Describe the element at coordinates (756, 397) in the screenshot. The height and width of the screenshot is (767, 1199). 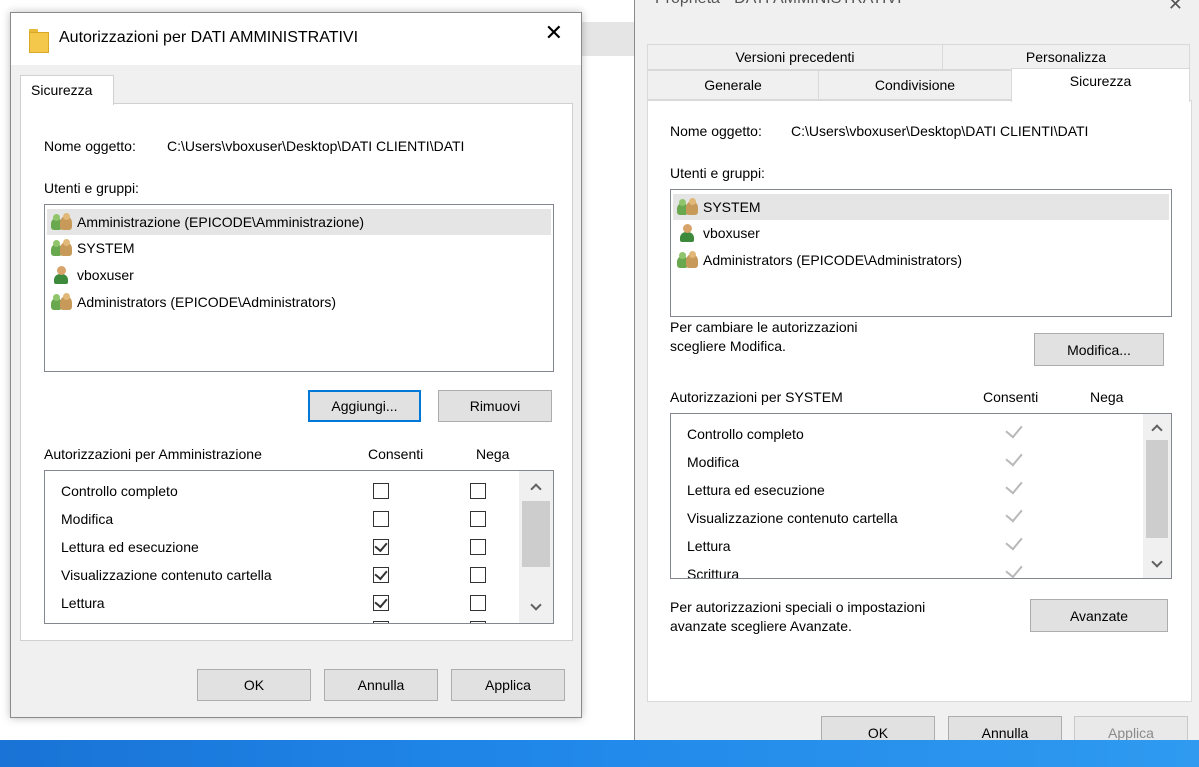
I see `permissions-header: Autorizzazioni per SYSTEM` at that location.